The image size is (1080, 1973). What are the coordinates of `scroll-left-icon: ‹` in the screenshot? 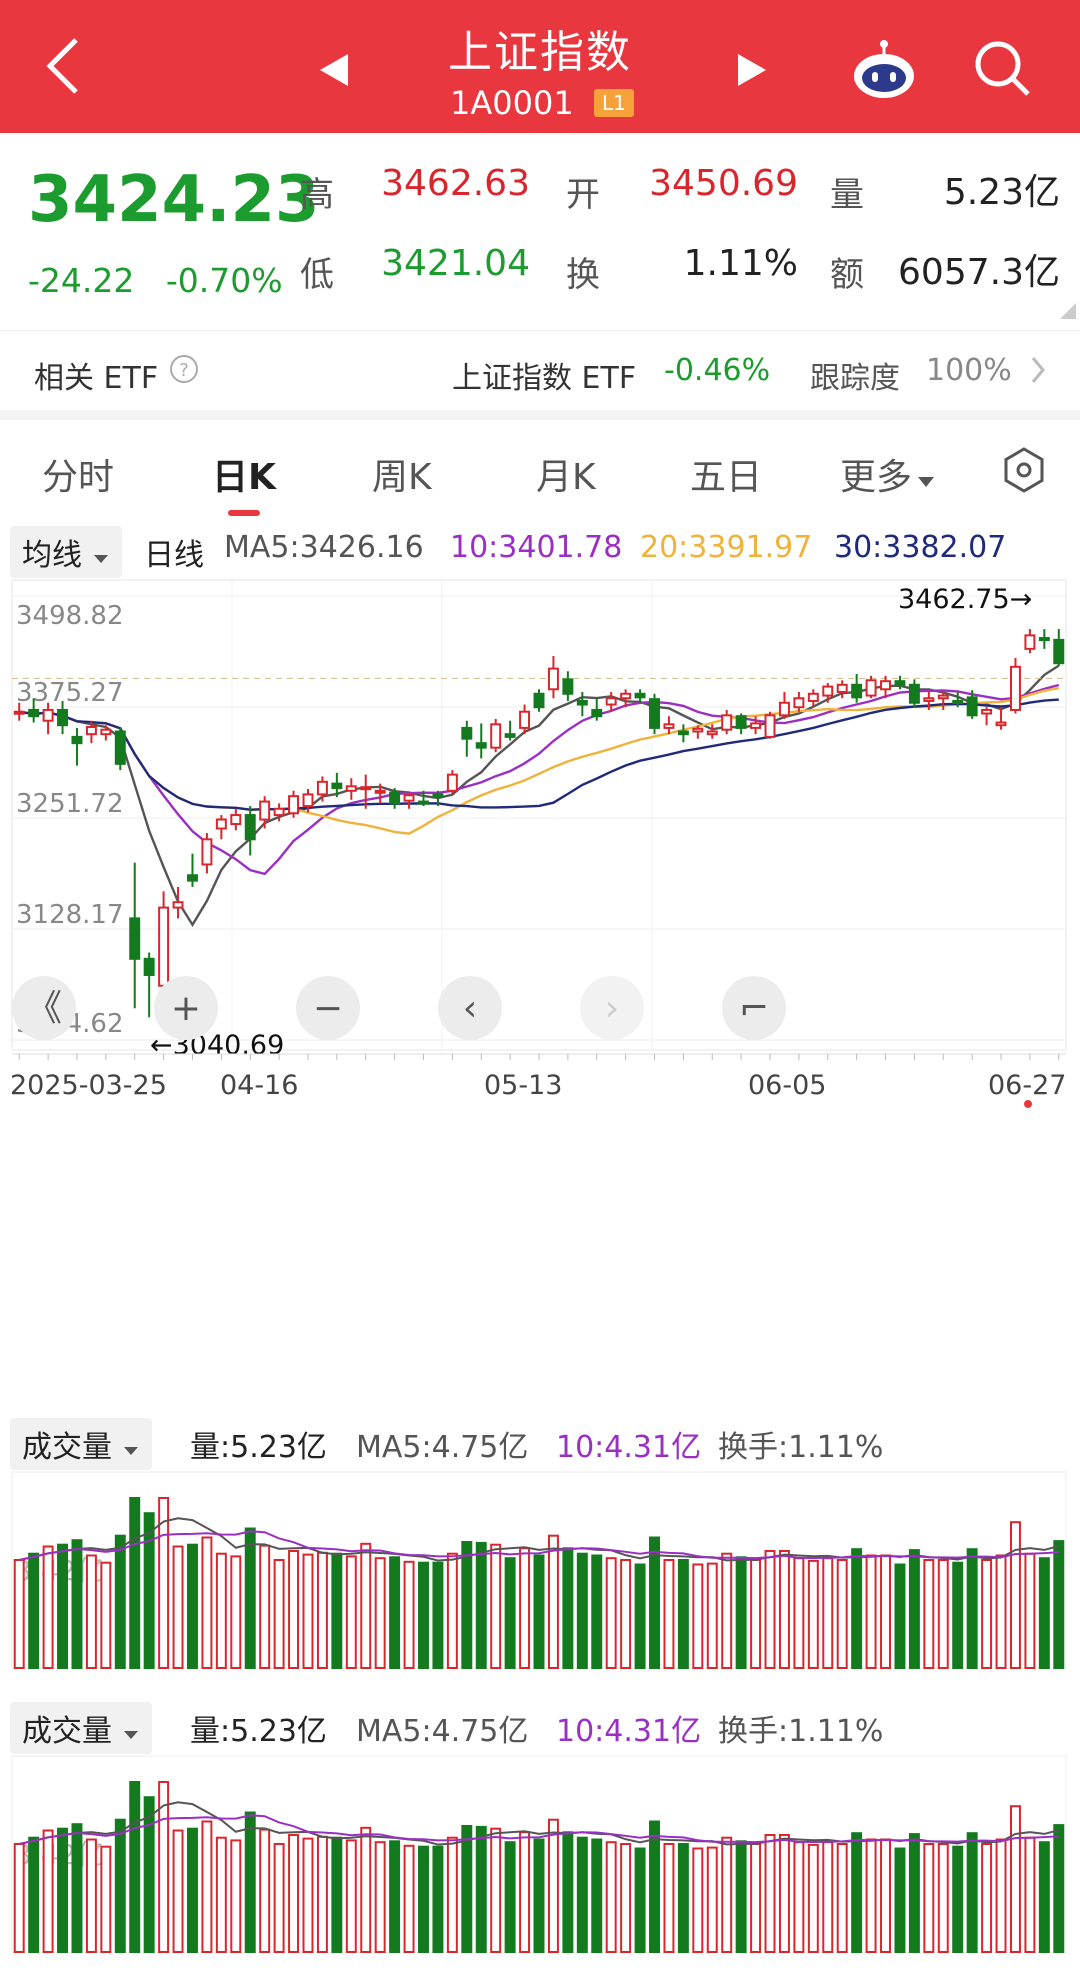 It's located at (470, 1008).